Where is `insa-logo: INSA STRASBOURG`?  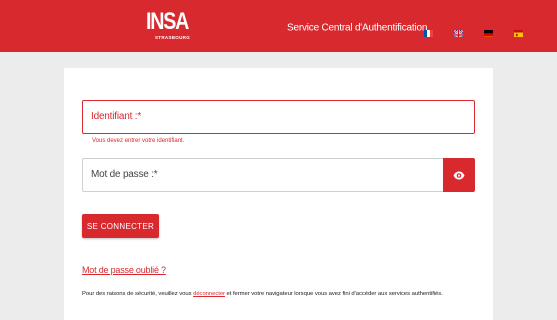
insa-logo: INSA STRASBOURG is located at coordinates (168, 26).